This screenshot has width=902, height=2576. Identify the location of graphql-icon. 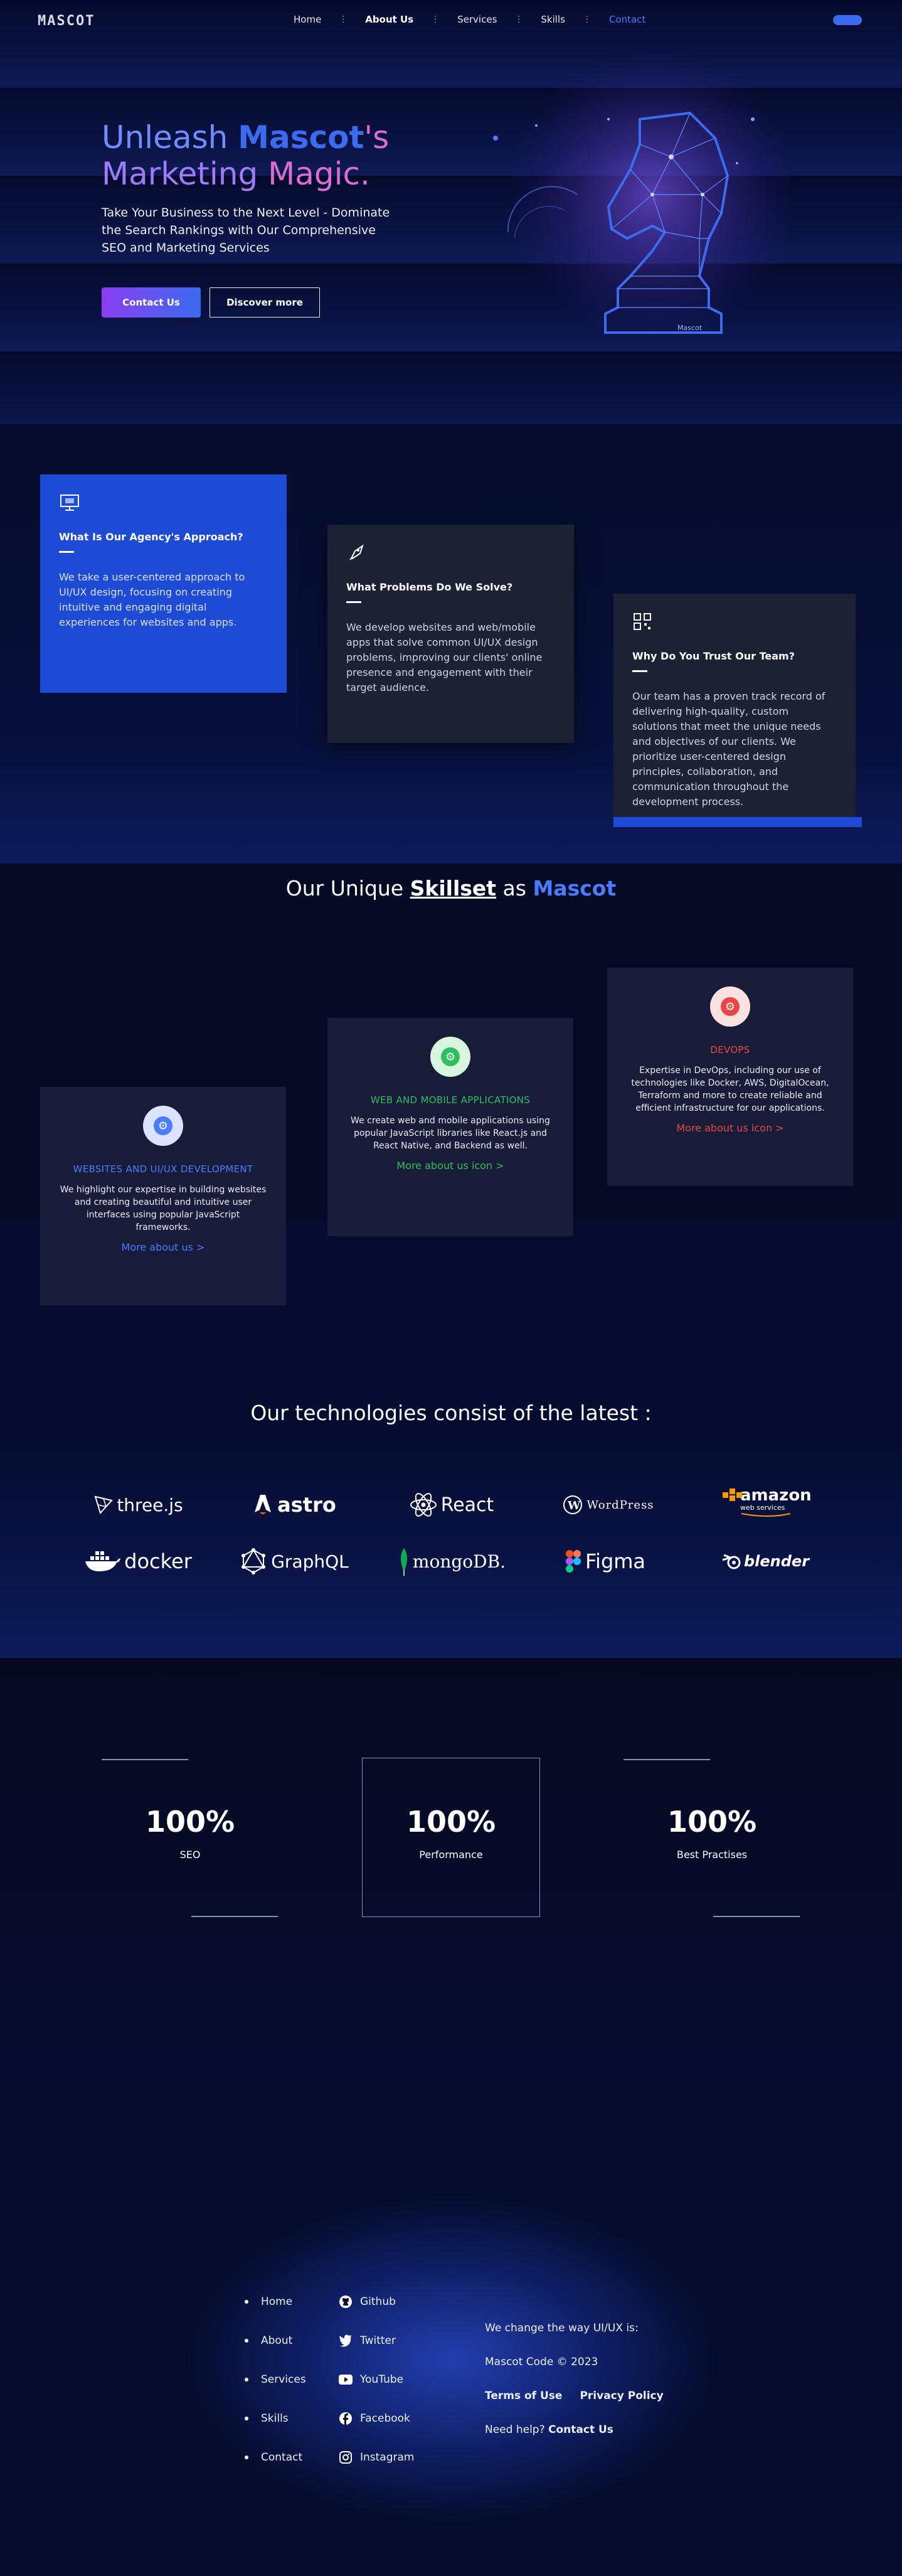
(253, 1561).